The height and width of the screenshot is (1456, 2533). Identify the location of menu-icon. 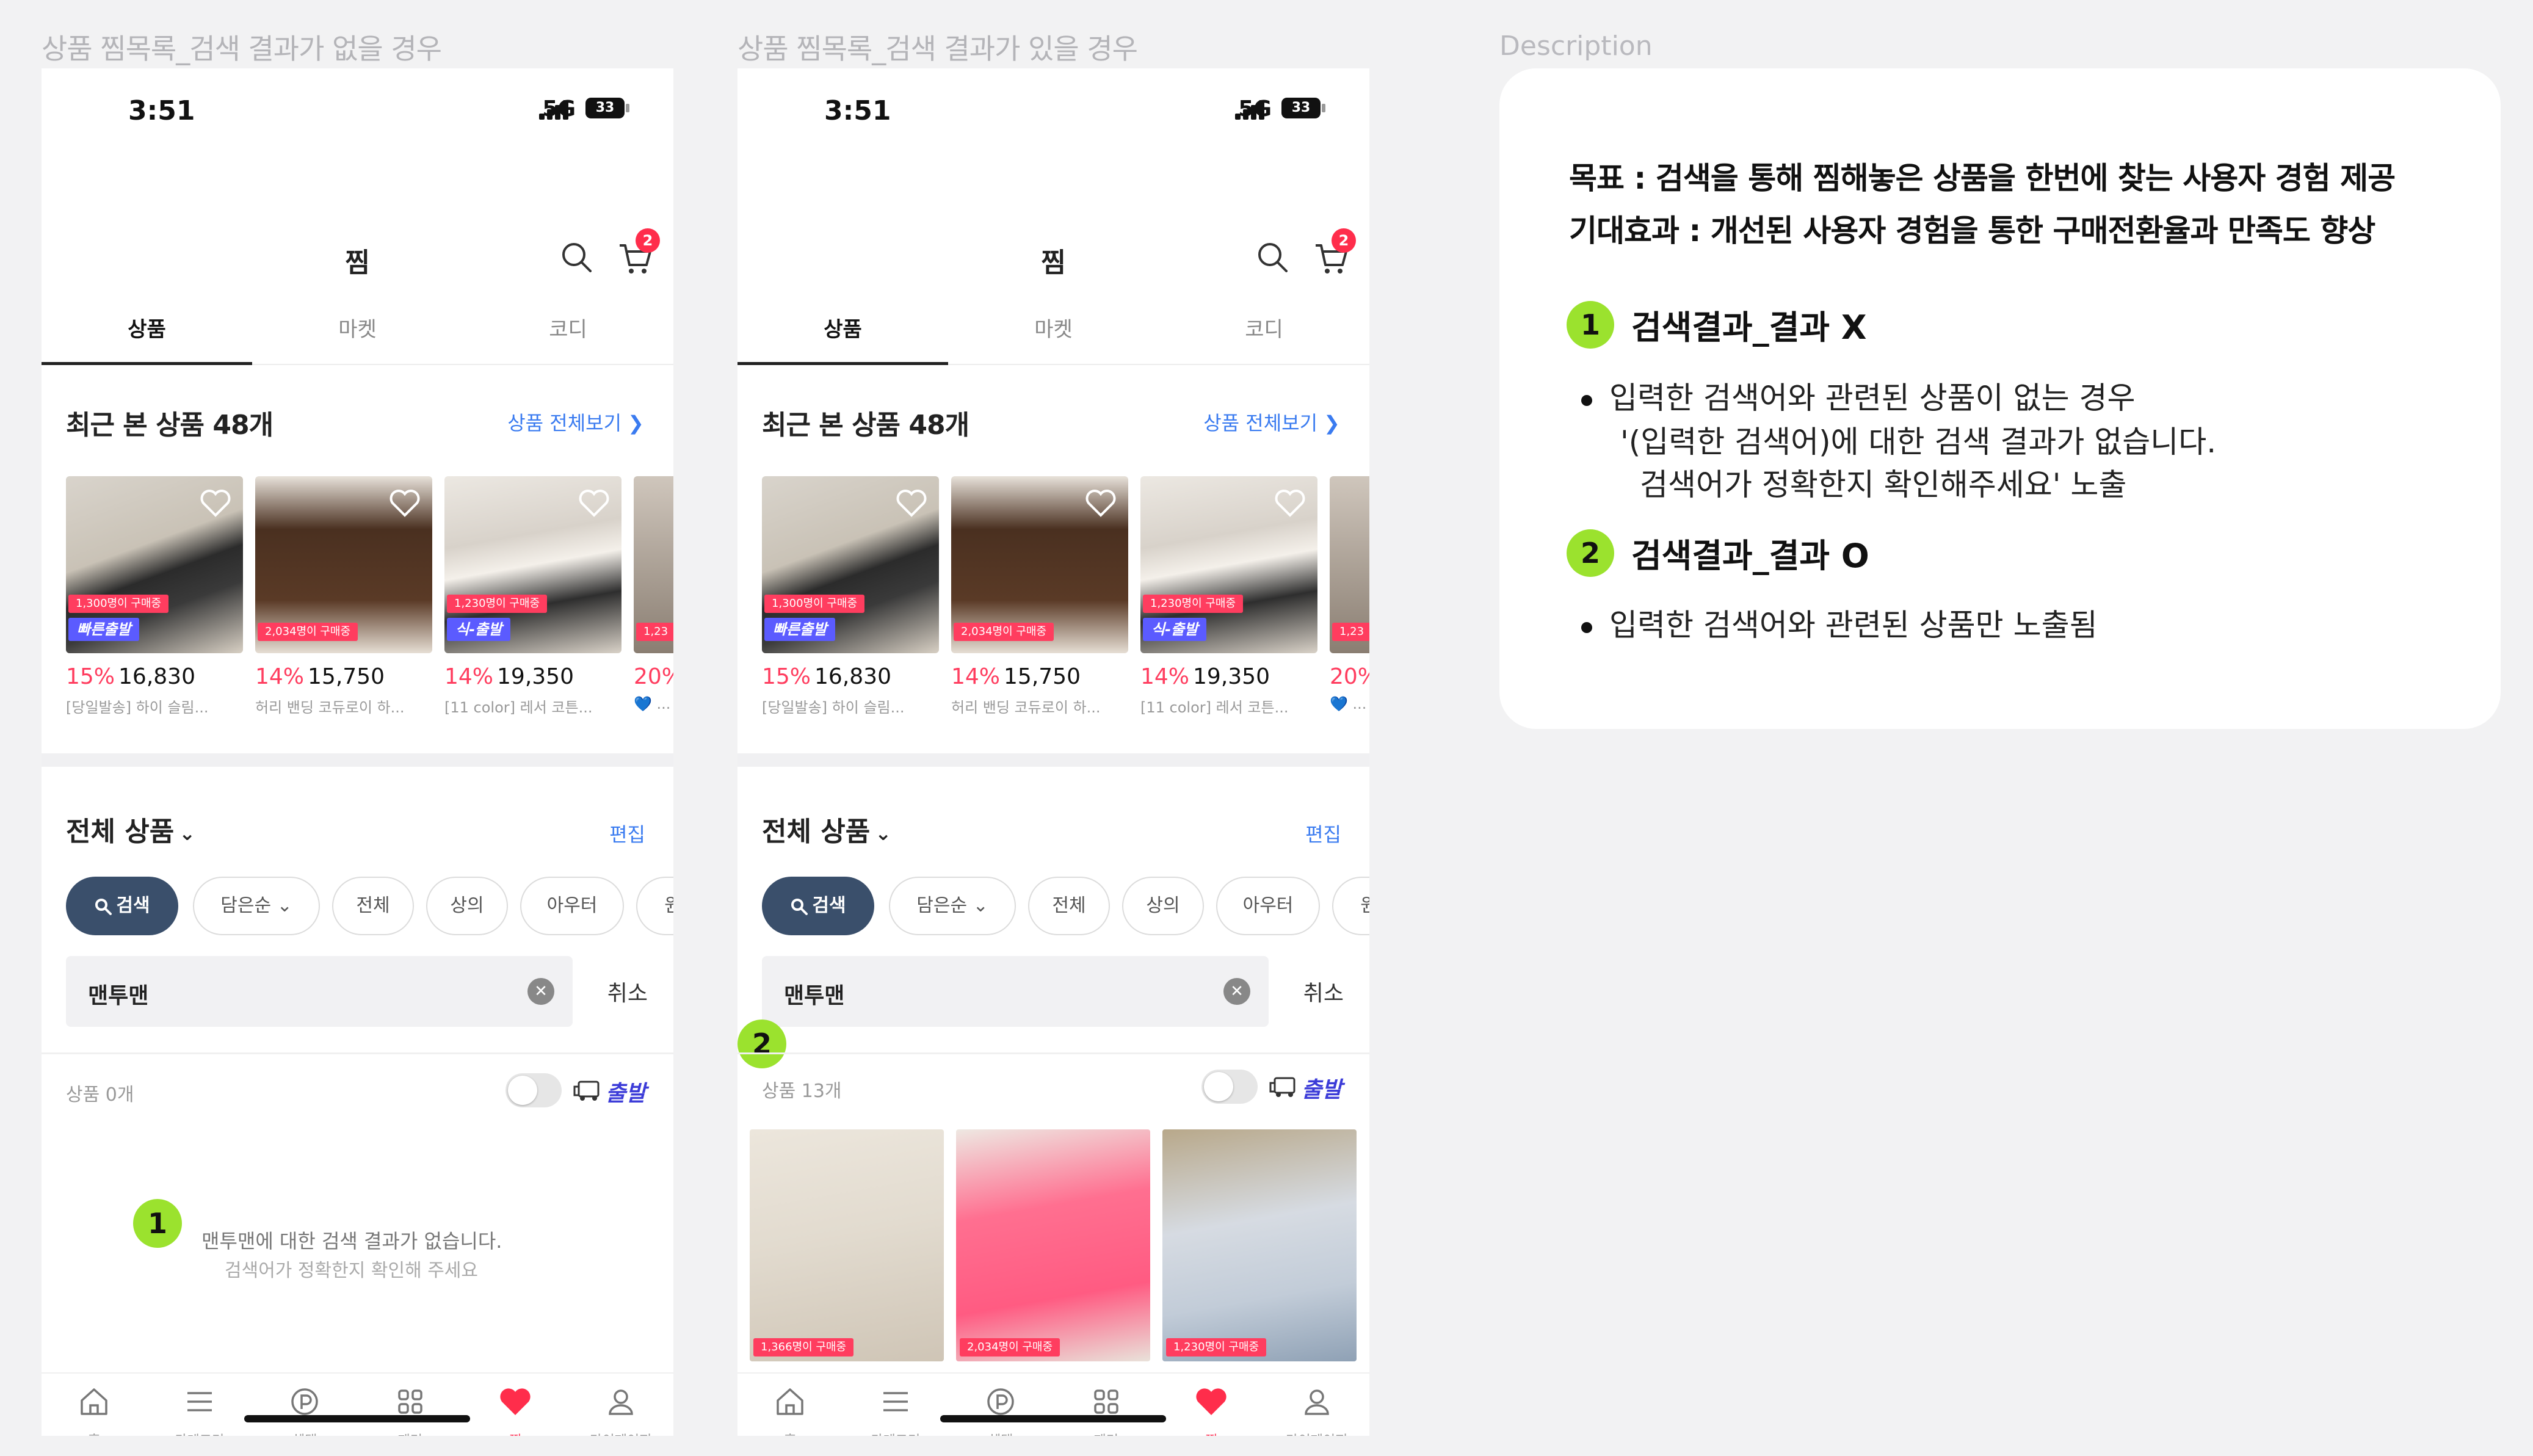
(895, 1401).